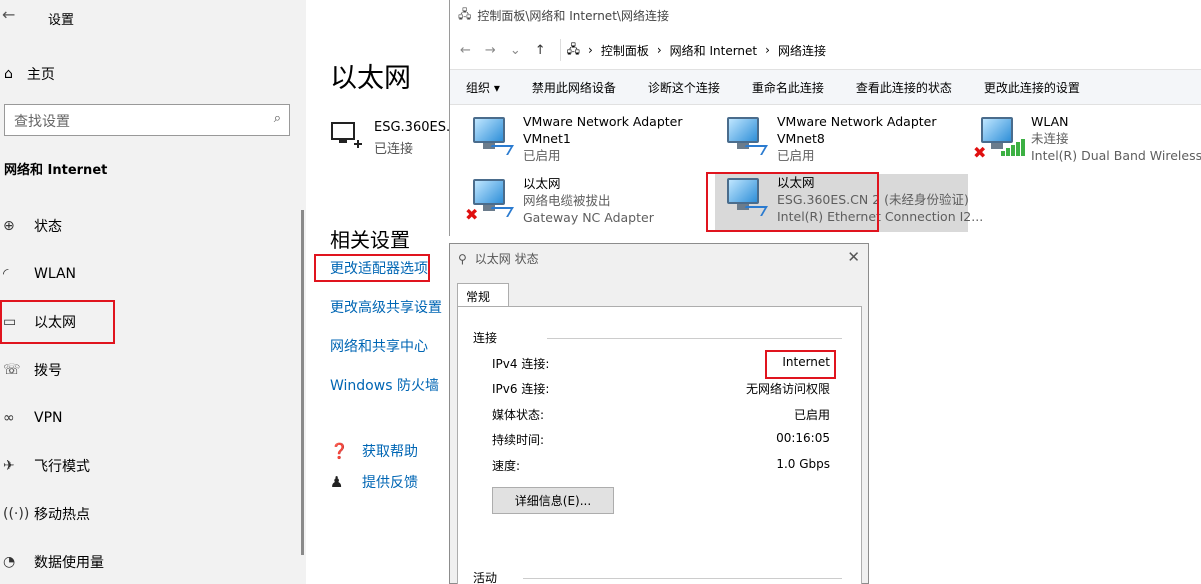 The width and height of the screenshot is (1201, 584). Describe the element at coordinates (277, 118) in the screenshot. I see `search-icon: ⌕` at that location.